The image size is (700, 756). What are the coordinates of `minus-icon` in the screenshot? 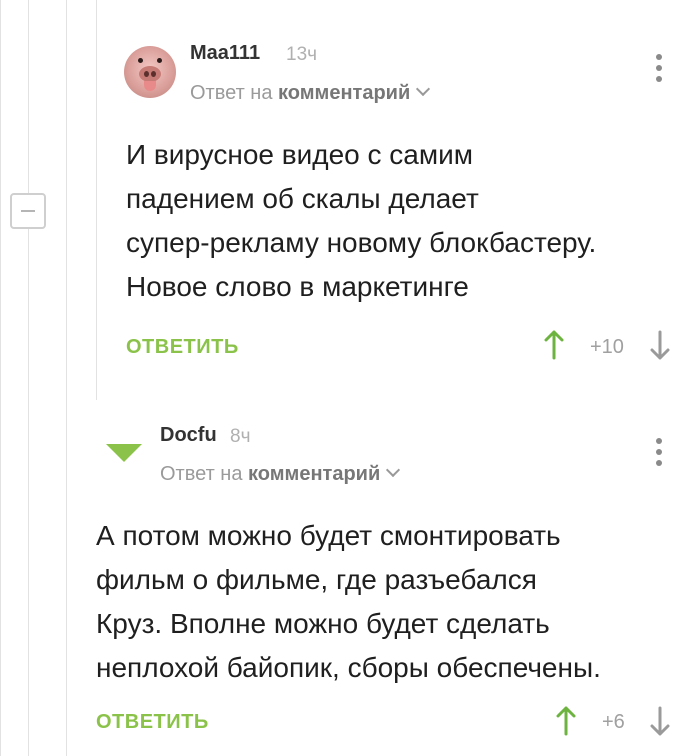 It's located at (28, 211).